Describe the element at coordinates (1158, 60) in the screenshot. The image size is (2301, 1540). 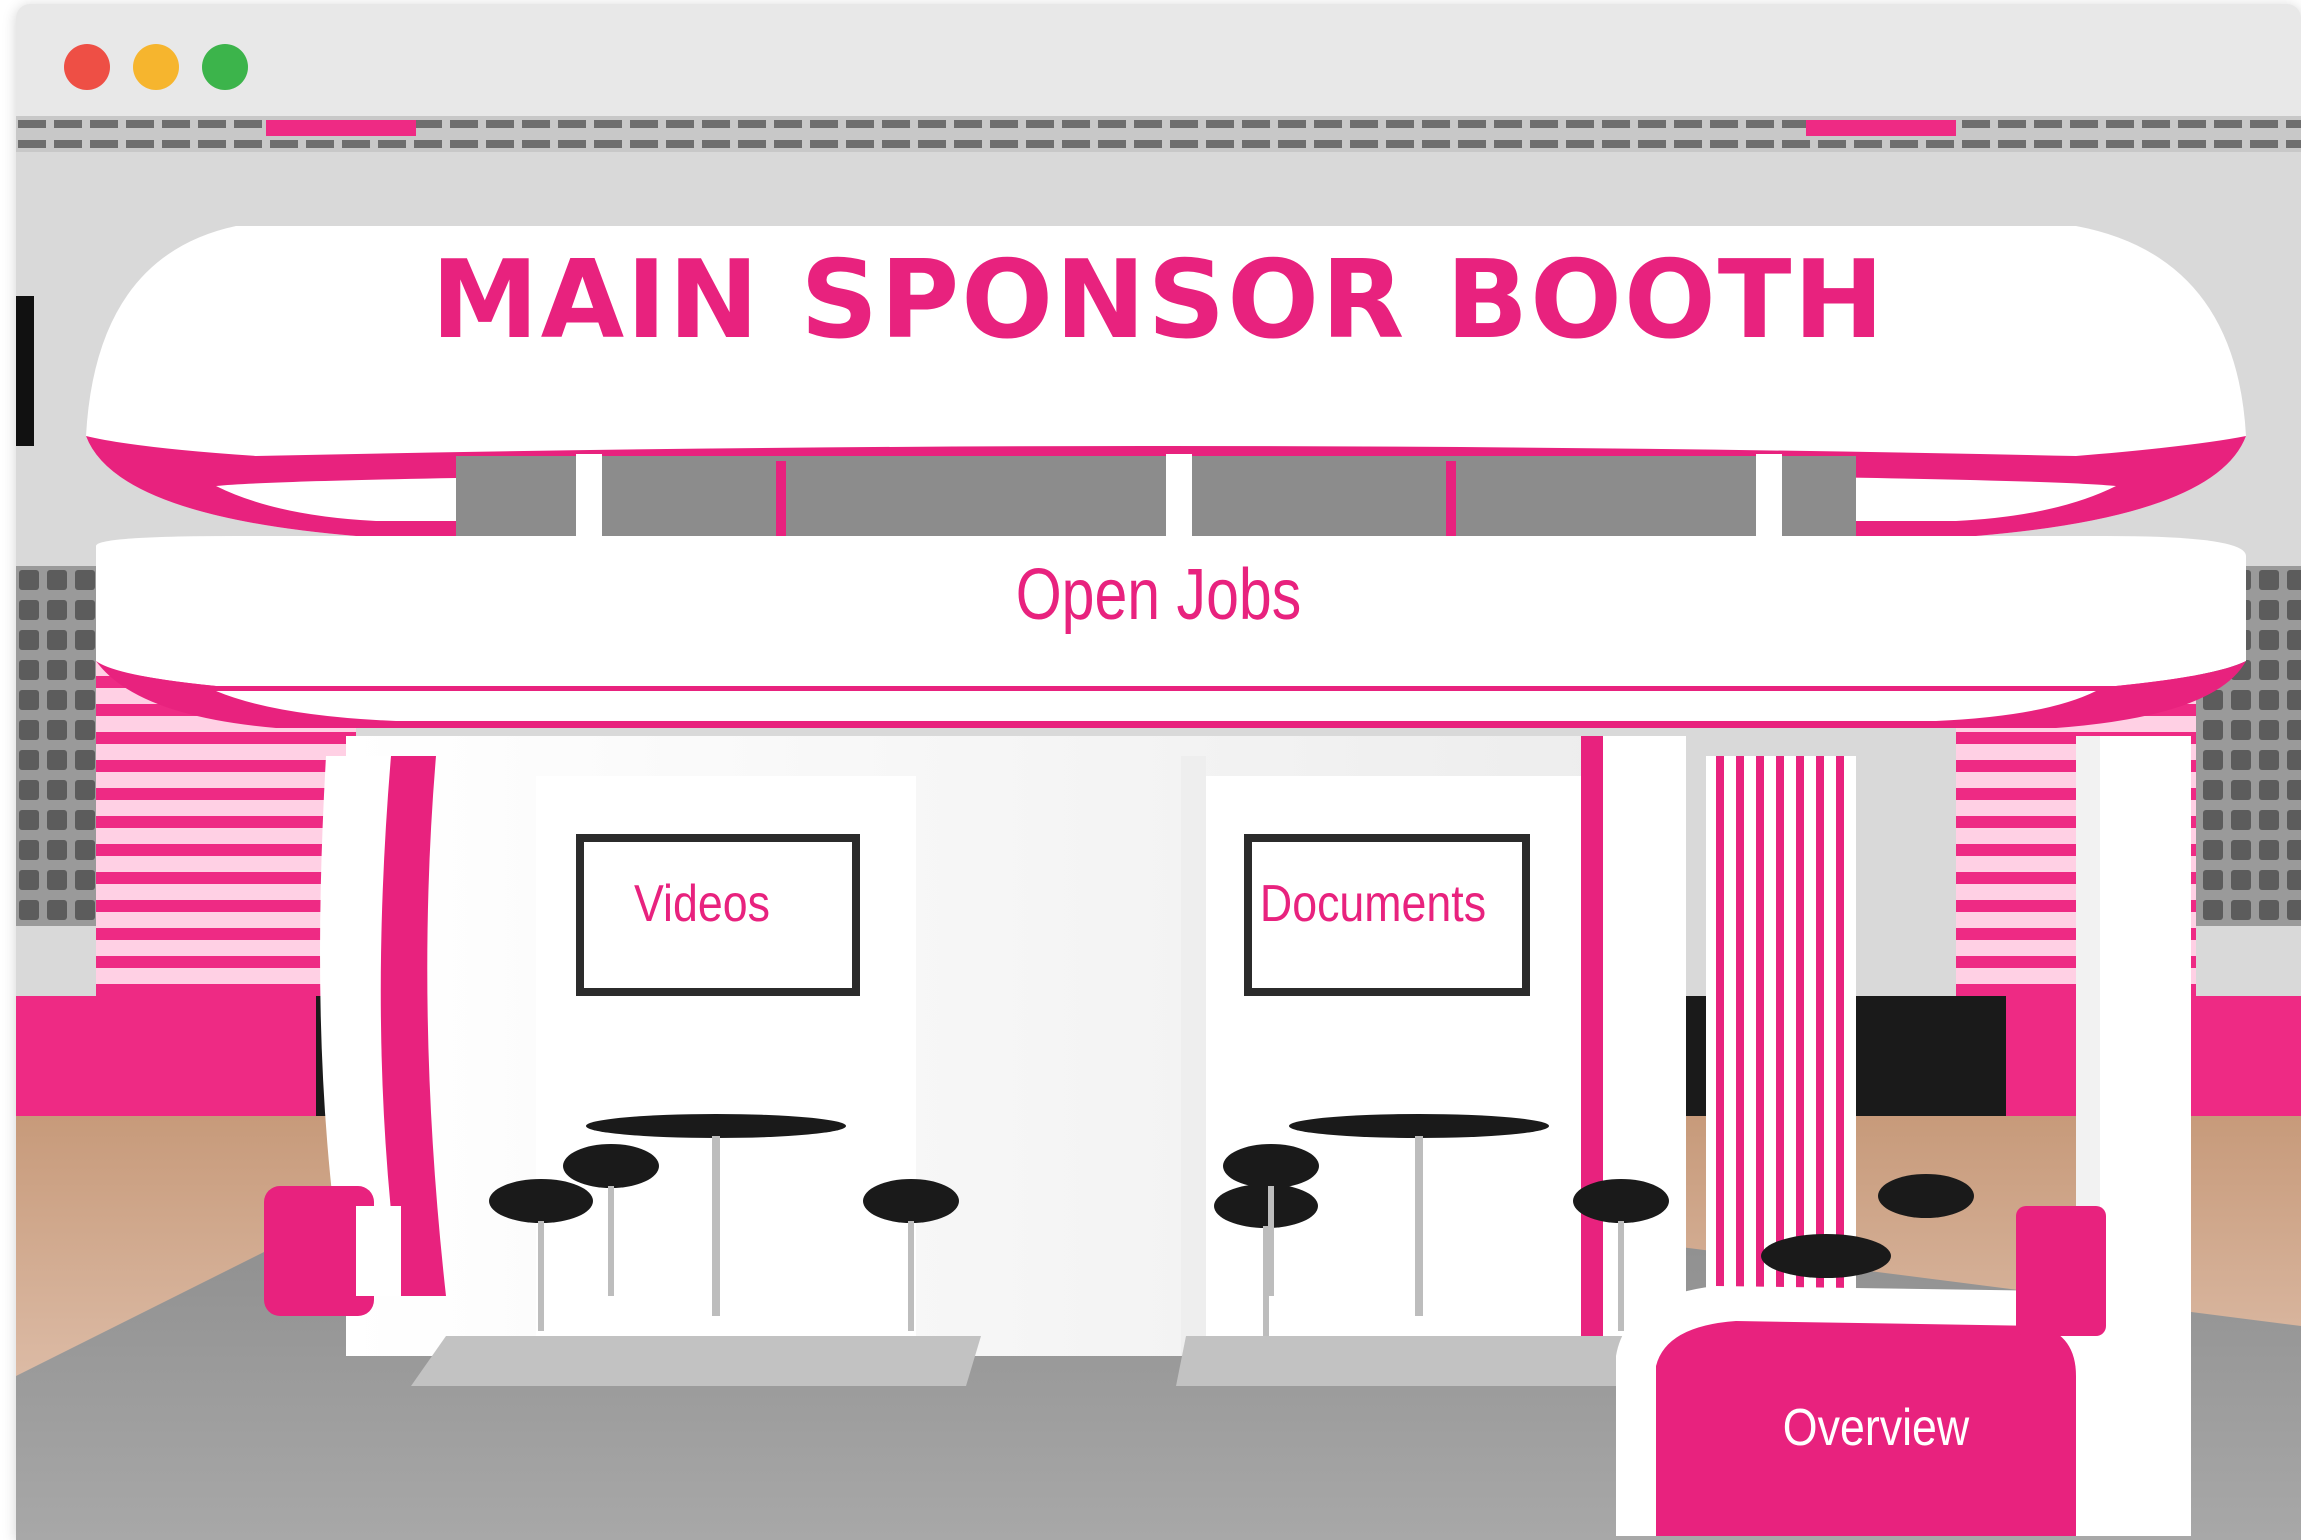
I see `window-titlebar` at that location.